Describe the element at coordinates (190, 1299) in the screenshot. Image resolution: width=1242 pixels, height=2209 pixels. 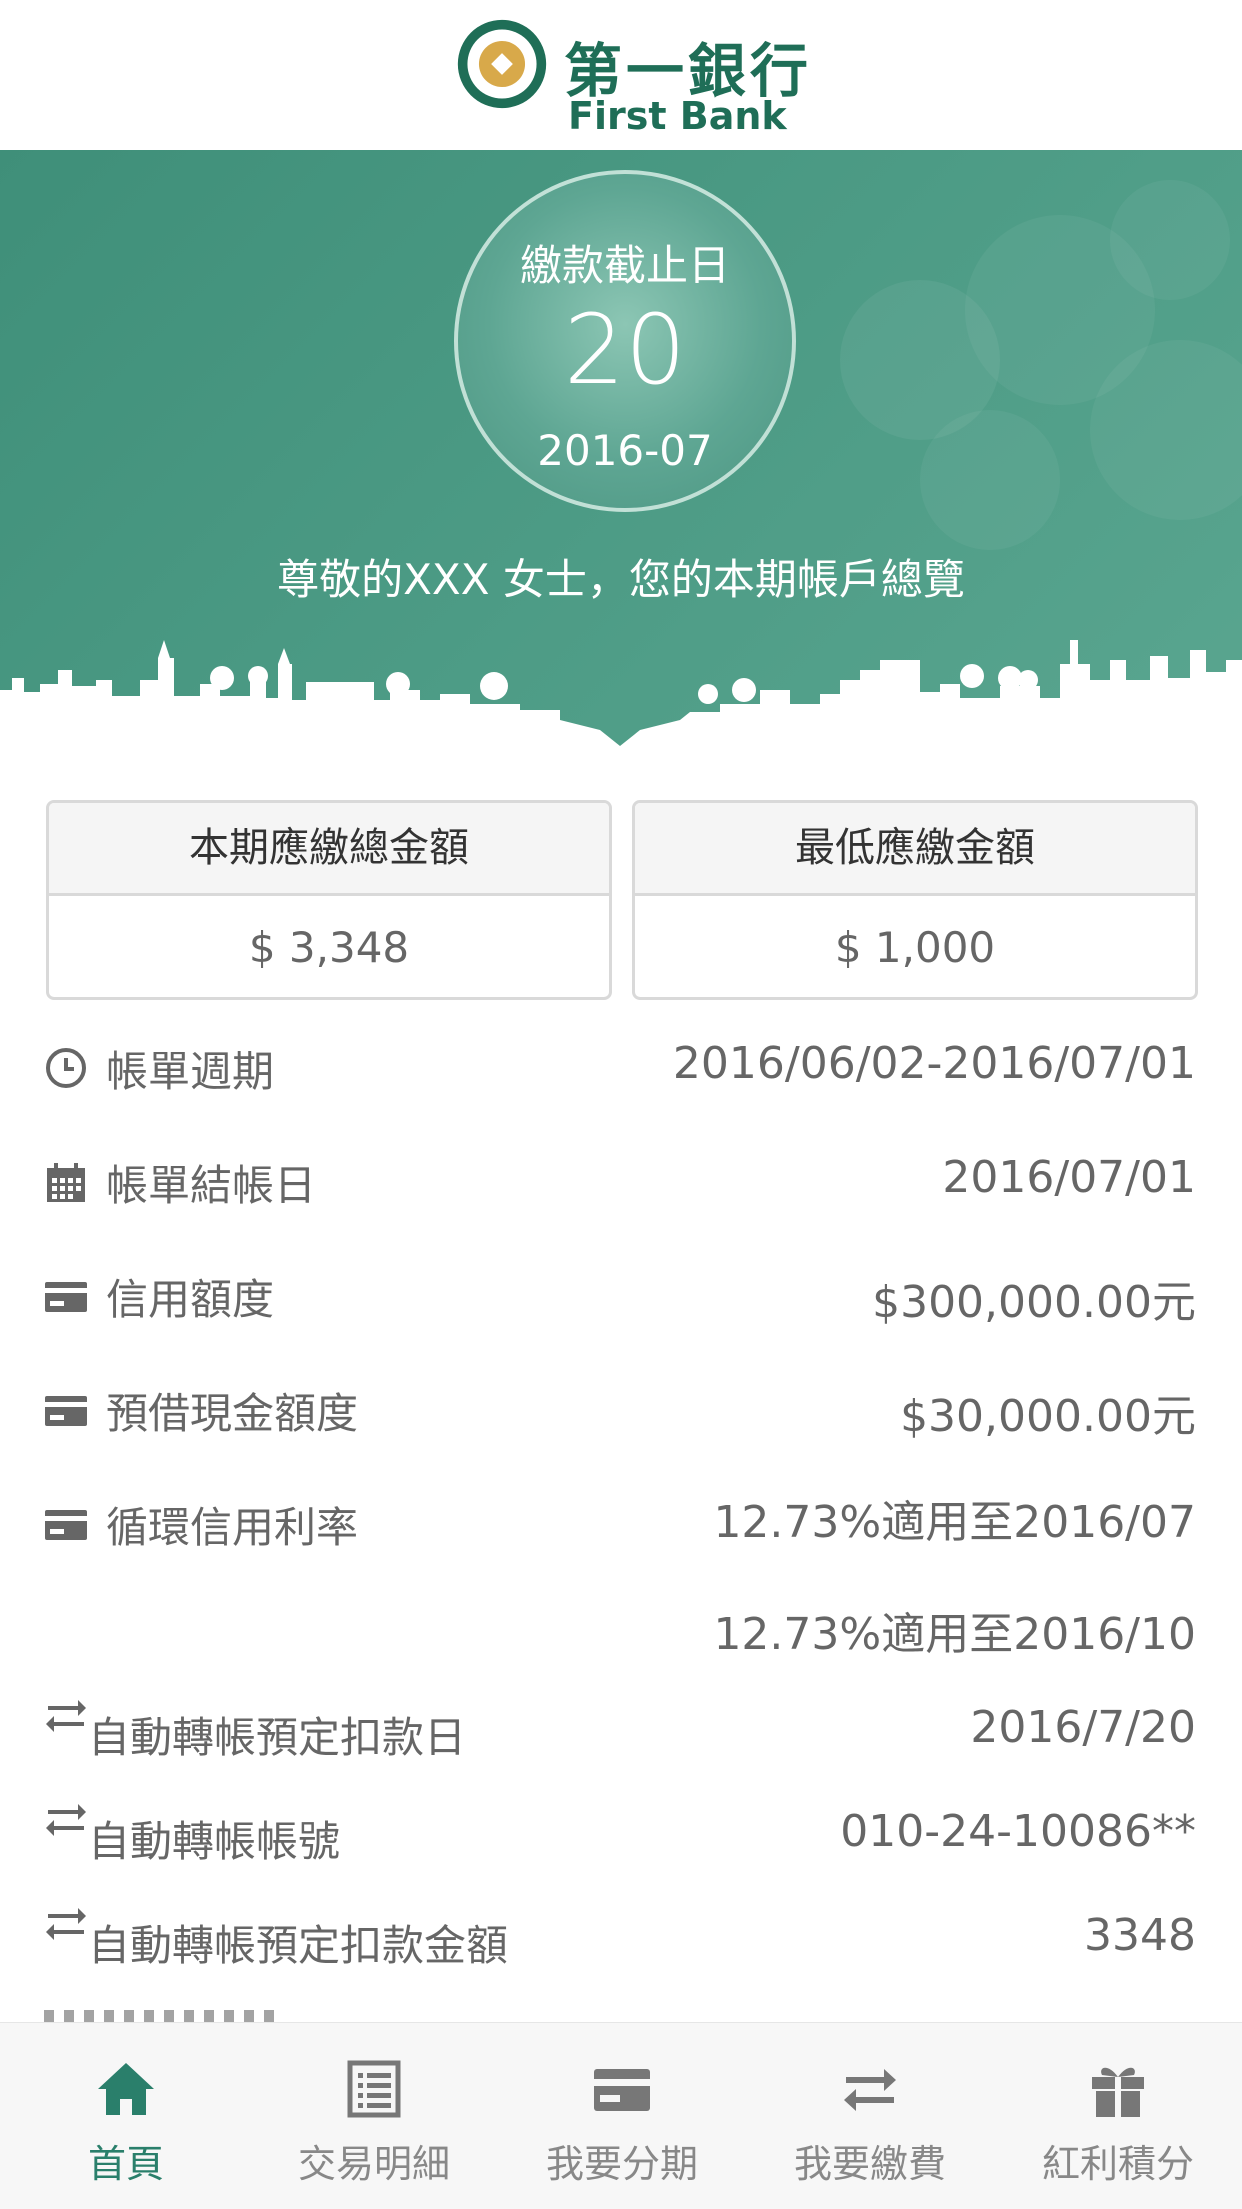
I see `detail-label: 信用額度` at that location.